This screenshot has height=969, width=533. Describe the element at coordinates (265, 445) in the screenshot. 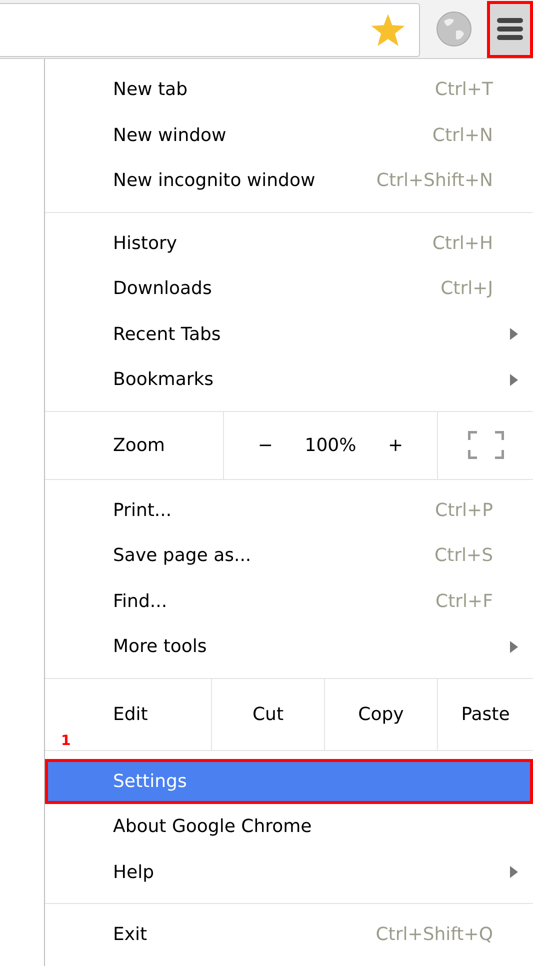

I see `zoom-out-button: −` at that location.